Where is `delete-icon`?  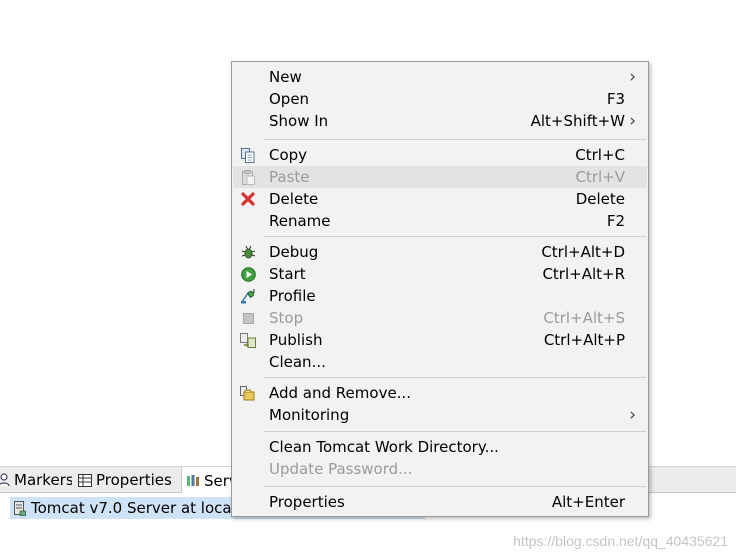 delete-icon is located at coordinates (248, 199).